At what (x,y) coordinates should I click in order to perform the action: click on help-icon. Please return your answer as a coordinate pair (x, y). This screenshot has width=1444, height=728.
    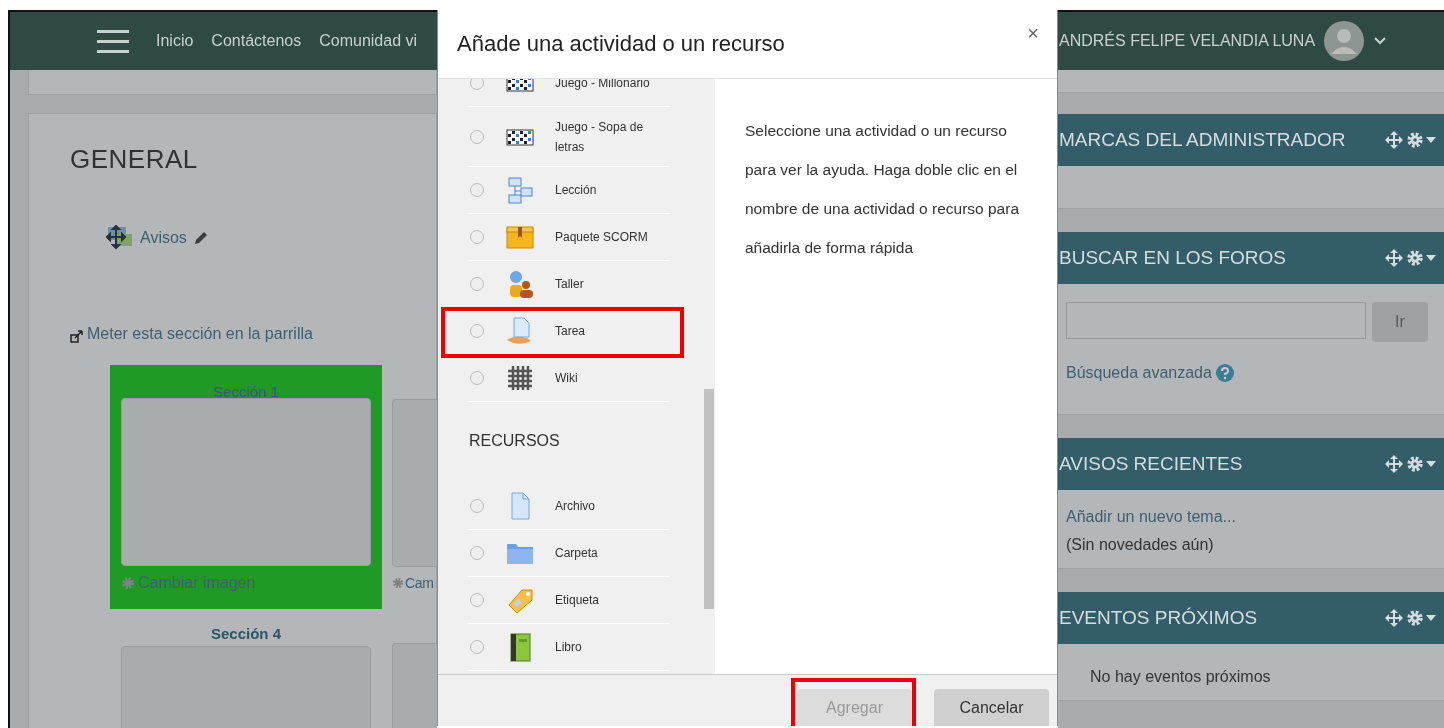
    Looking at the image, I should click on (1224, 373).